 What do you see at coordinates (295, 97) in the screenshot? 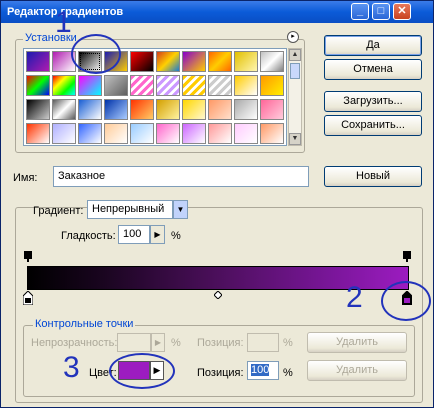
I see `presets-scrollbar: ▲ ▼` at bounding box center [295, 97].